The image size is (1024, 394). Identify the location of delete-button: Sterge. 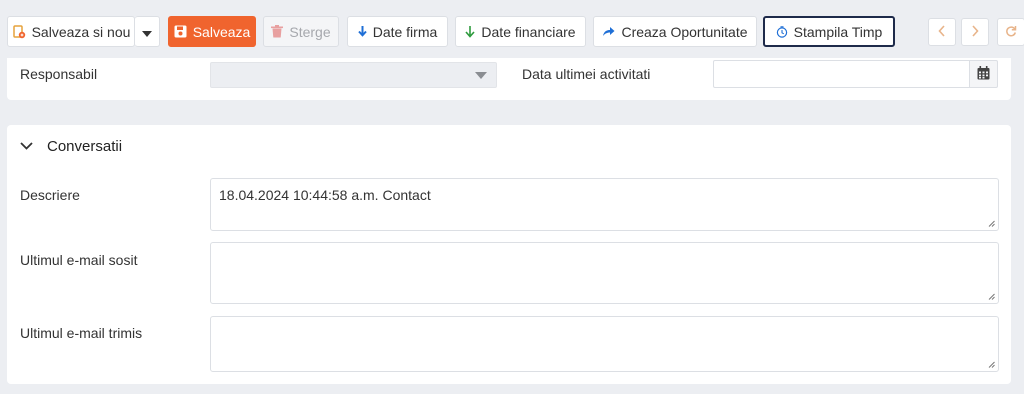
(301, 31).